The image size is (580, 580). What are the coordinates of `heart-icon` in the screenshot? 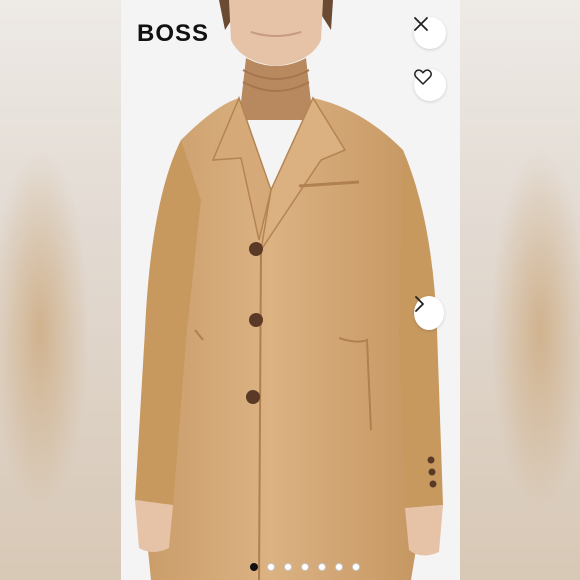 It's located at (423, 77).